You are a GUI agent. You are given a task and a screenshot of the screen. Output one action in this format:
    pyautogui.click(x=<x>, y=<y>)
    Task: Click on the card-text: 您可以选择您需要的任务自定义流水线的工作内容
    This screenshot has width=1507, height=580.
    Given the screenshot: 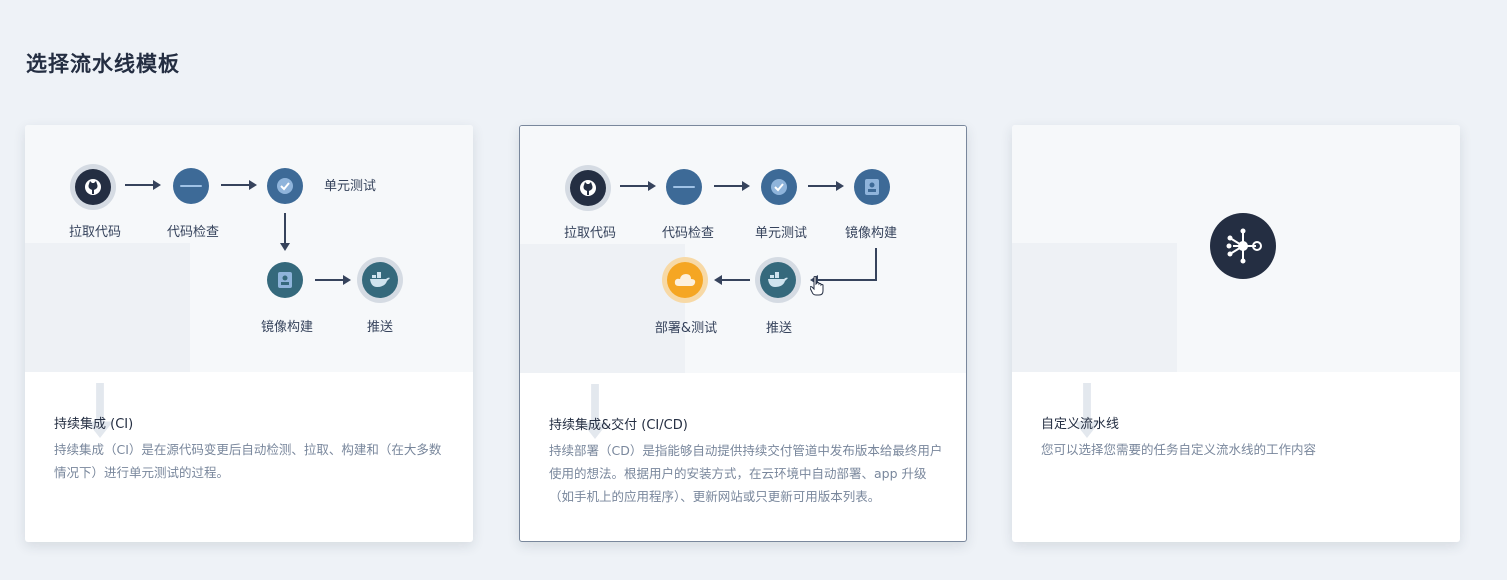 What is the action you would take?
    pyautogui.click(x=1179, y=449)
    